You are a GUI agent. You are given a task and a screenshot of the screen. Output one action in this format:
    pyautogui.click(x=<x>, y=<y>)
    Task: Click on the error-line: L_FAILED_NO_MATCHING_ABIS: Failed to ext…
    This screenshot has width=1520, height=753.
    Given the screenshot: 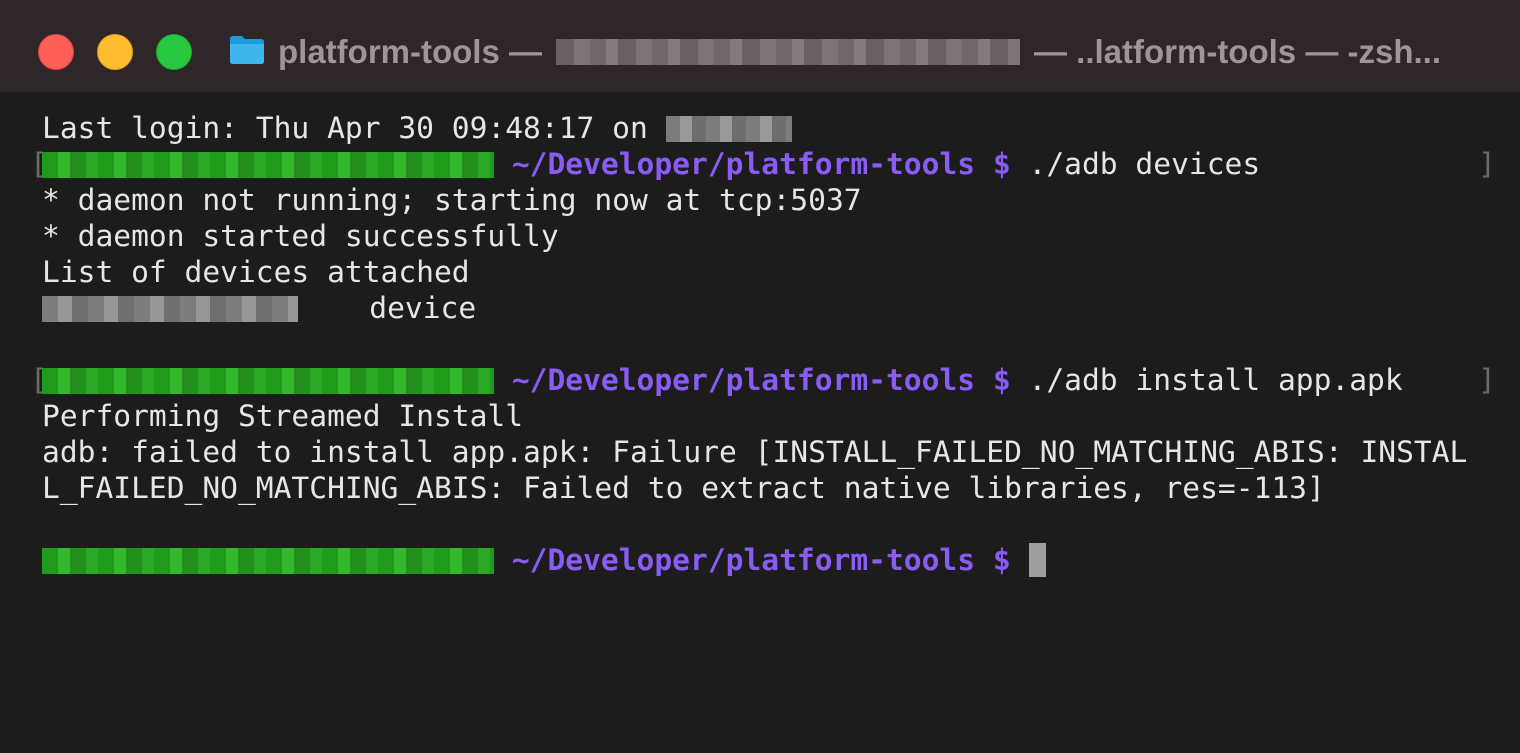 What is the action you would take?
    pyautogui.click(x=683, y=488)
    